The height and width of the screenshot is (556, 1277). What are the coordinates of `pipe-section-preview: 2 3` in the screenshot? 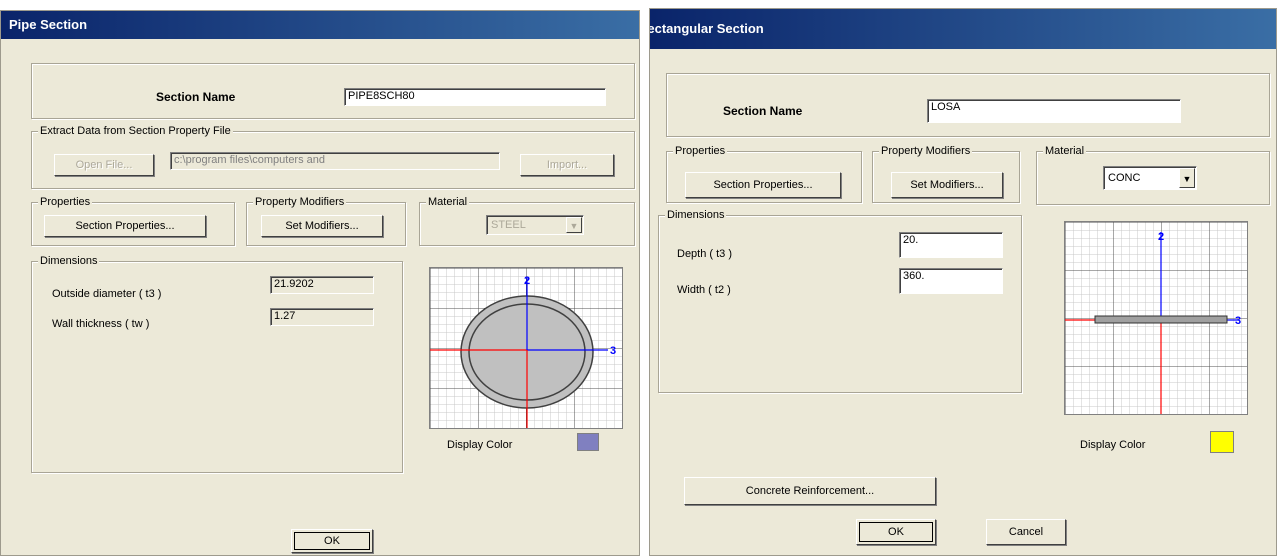 It's located at (526, 348).